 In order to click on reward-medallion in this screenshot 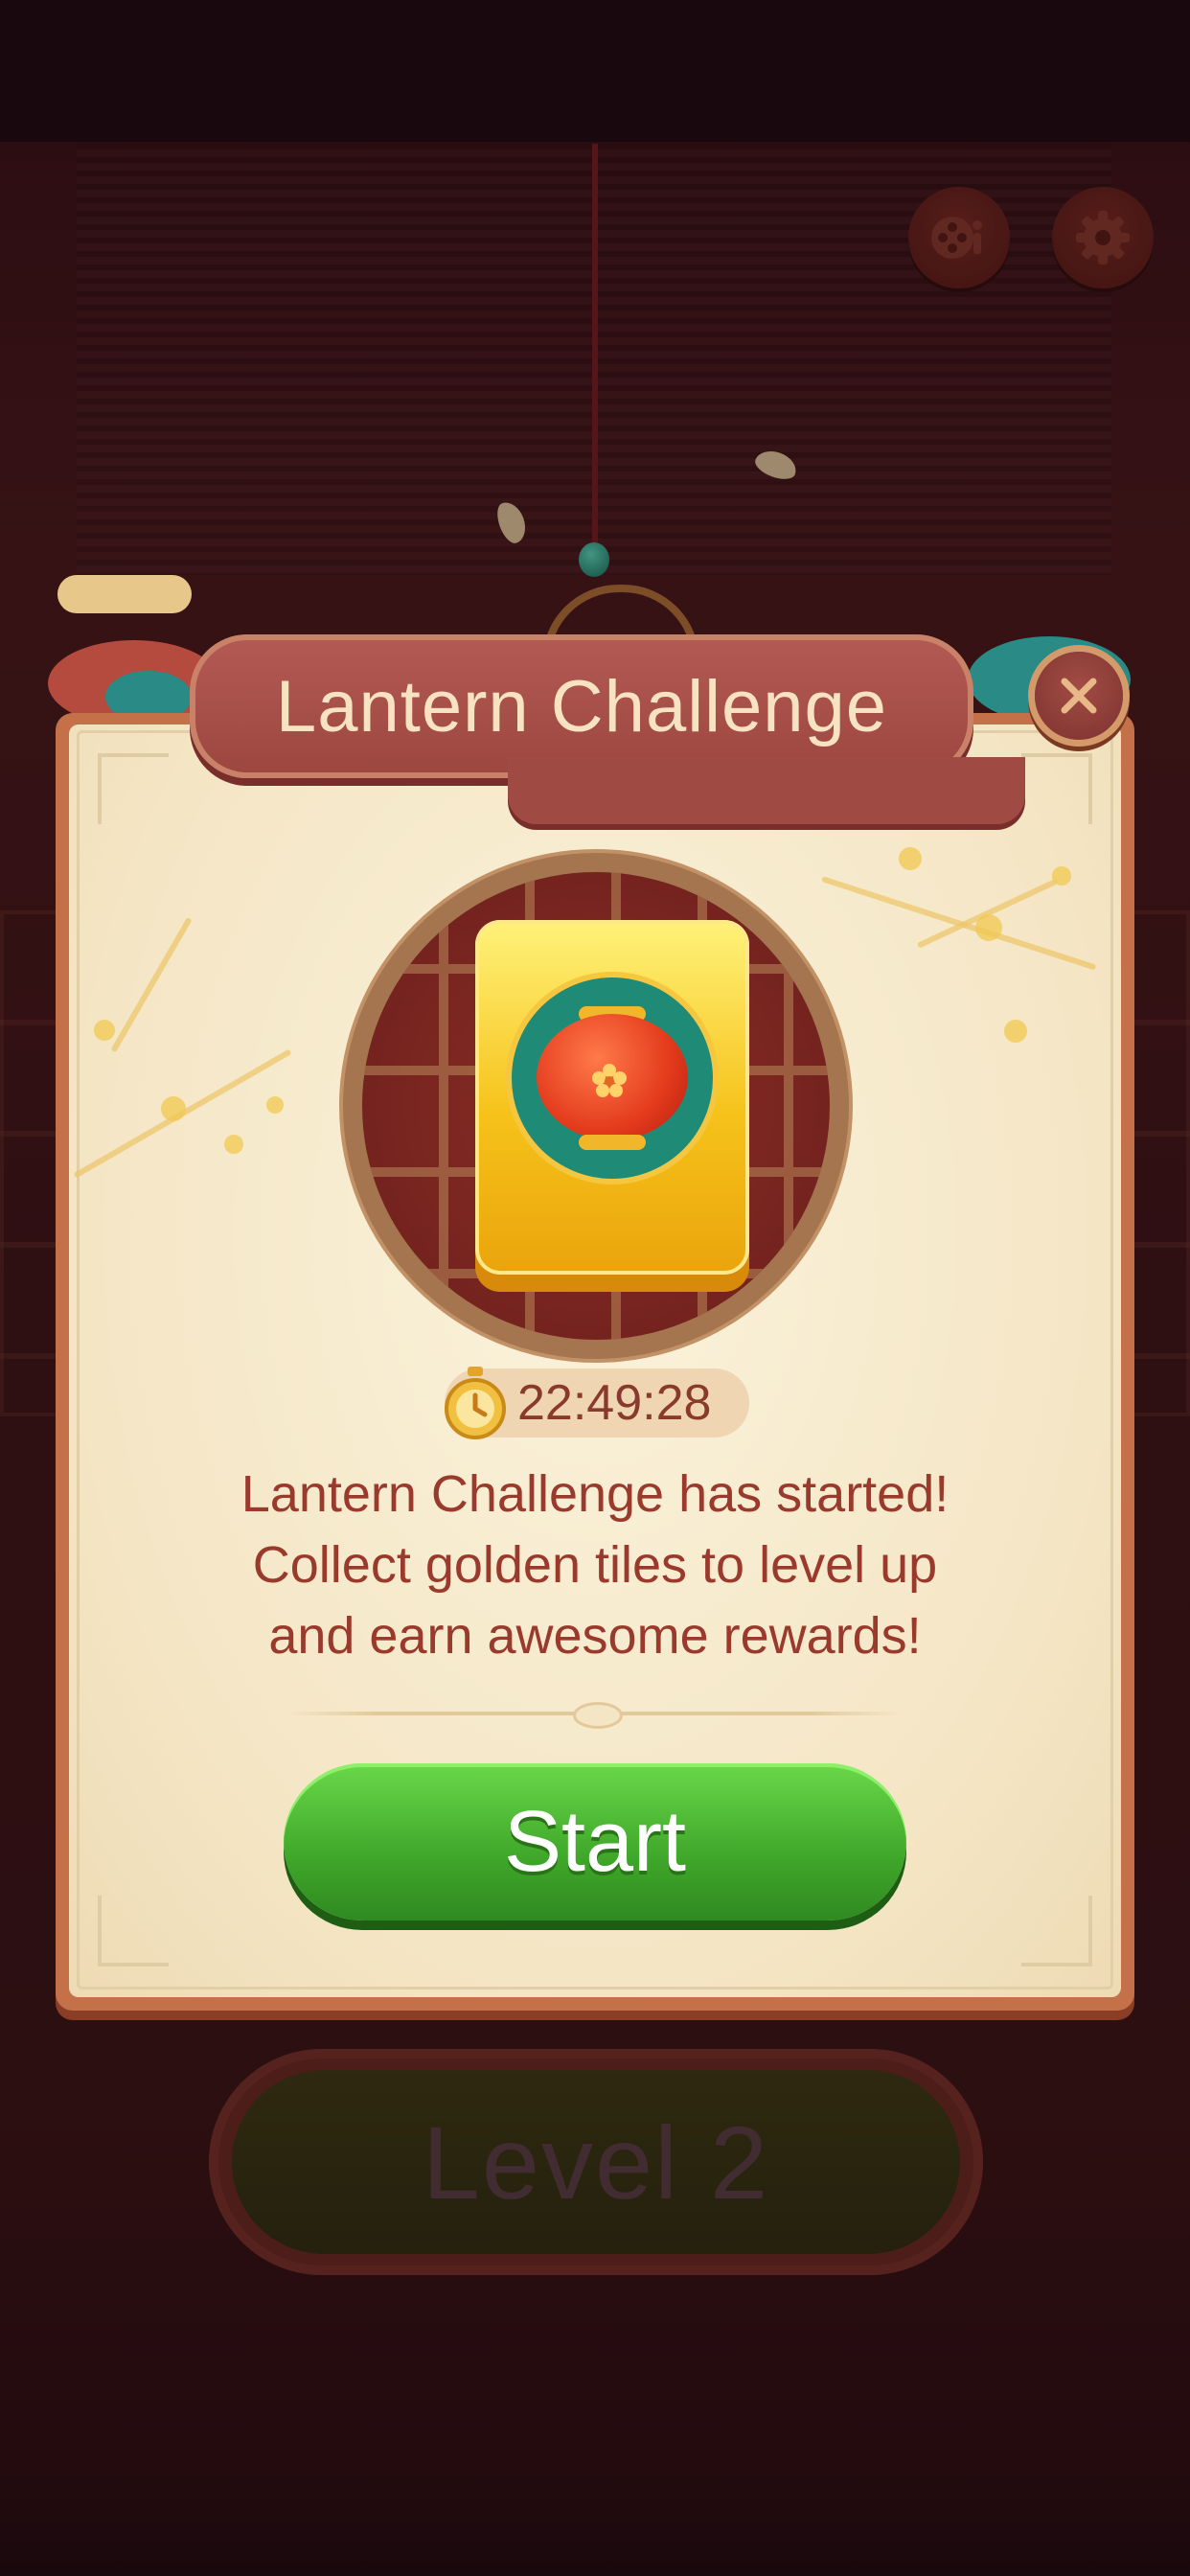, I will do `click(596, 1106)`.